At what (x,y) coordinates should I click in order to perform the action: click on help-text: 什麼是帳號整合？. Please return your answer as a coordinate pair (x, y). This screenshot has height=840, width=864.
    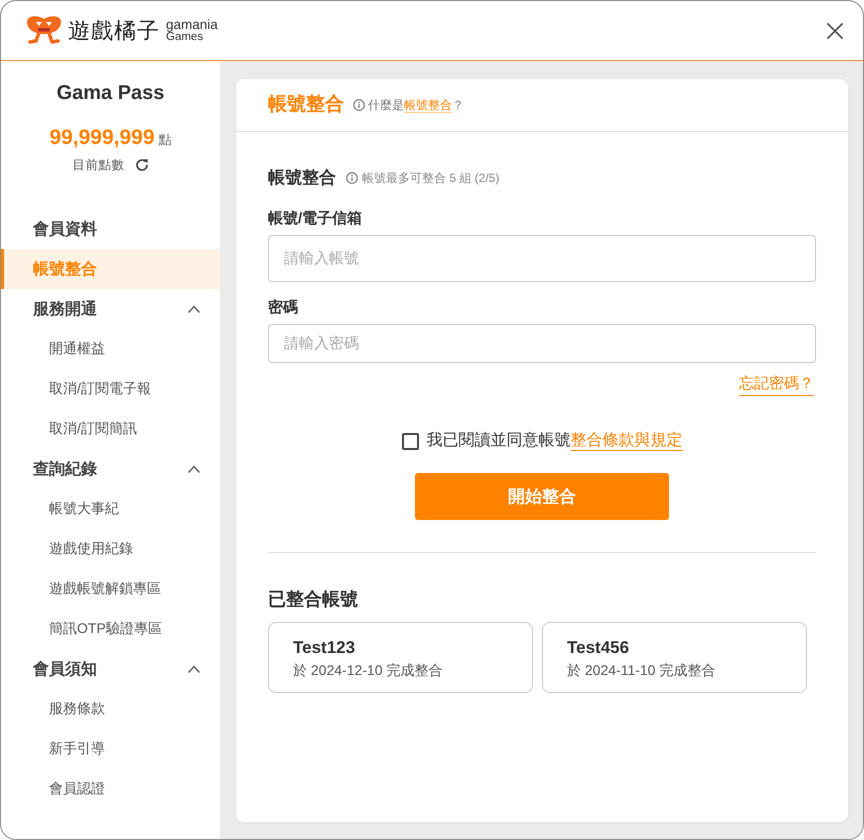
    Looking at the image, I should click on (416, 105).